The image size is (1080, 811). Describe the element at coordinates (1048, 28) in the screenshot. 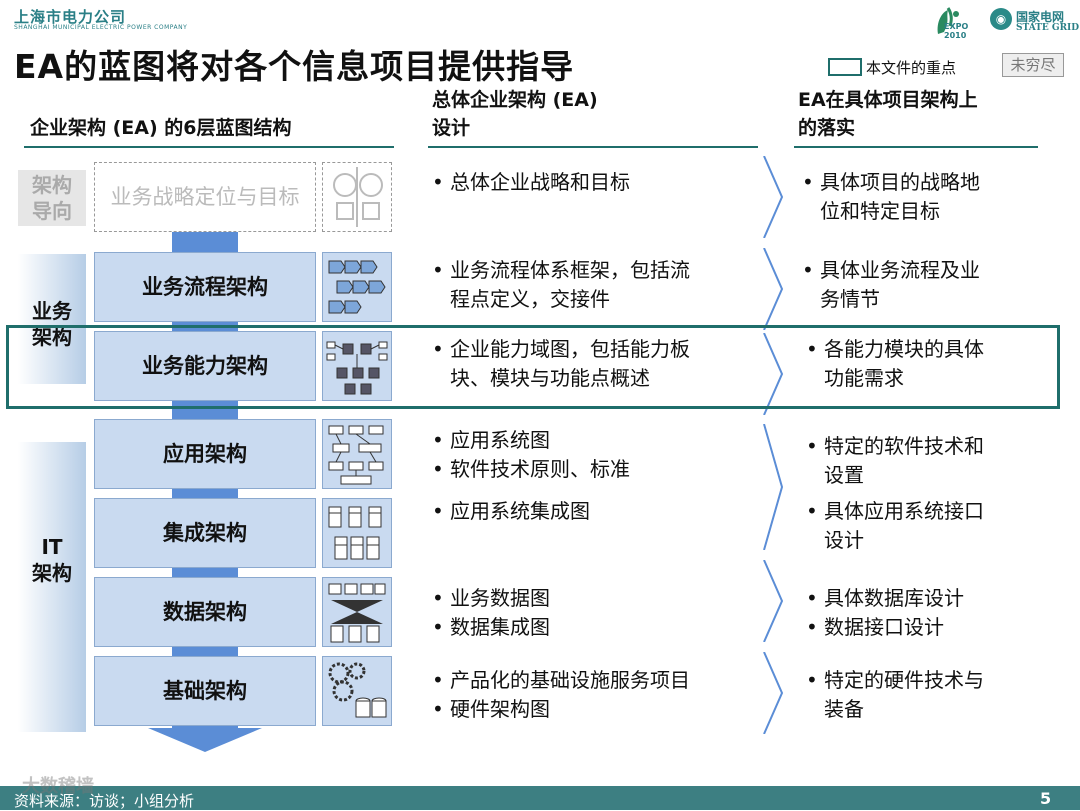

I see `state-grid-logo-en: STATE GRID` at that location.